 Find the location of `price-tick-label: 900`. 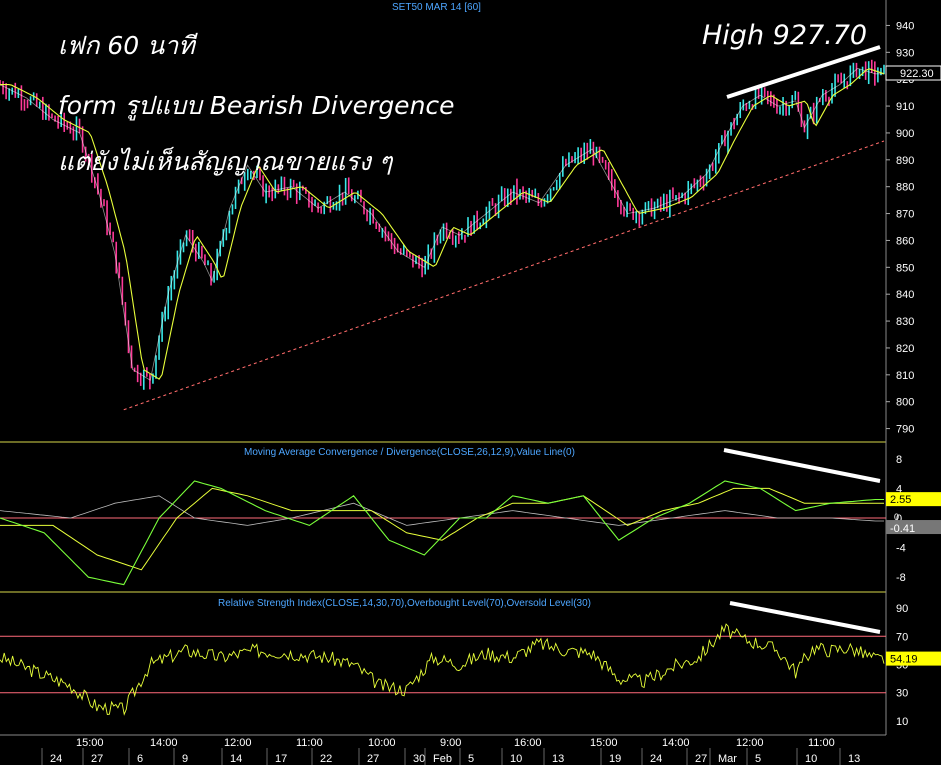

price-tick-label: 900 is located at coordinates (905, 134).